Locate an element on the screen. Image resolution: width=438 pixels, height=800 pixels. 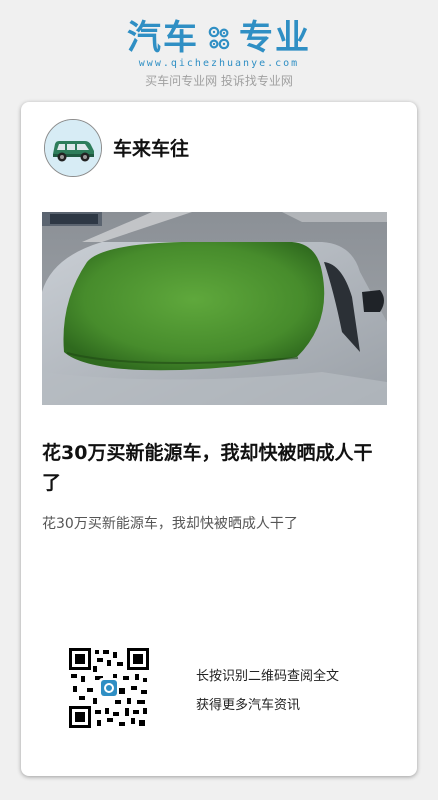
author-avatar is located at coordinates (73, 148).